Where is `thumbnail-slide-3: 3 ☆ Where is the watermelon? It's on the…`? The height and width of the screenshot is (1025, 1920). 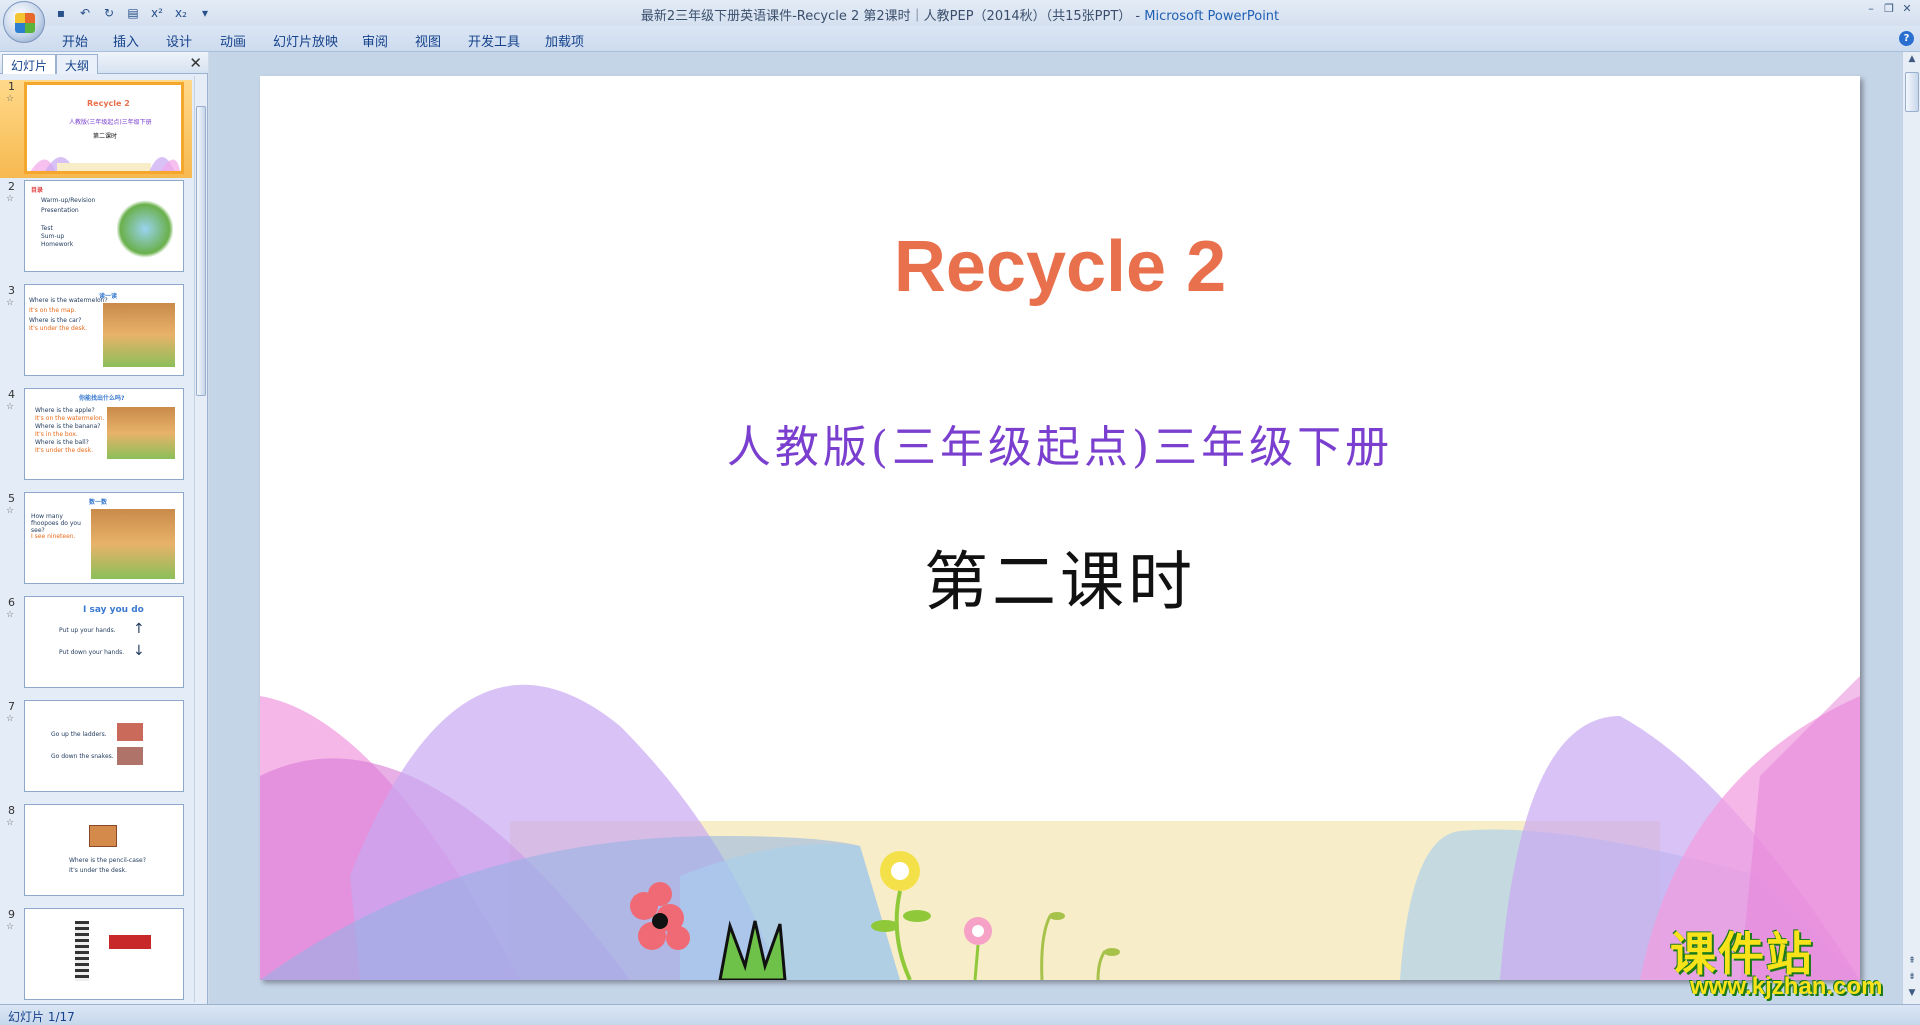
thumbnail-slide-3: 3 ☆ Where is the watermelon? It's on the… is located at coordinates (96, 334).